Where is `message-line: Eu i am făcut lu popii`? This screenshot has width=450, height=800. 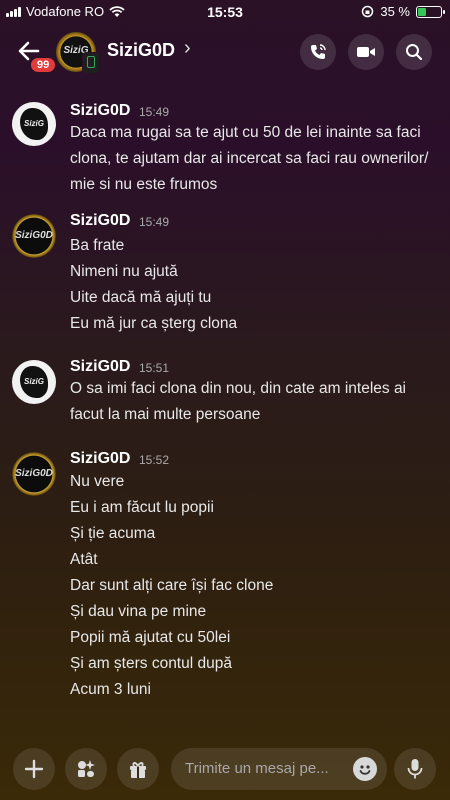 message-line: Eu i am făcut lu popii is located at coordinates (142, 507).